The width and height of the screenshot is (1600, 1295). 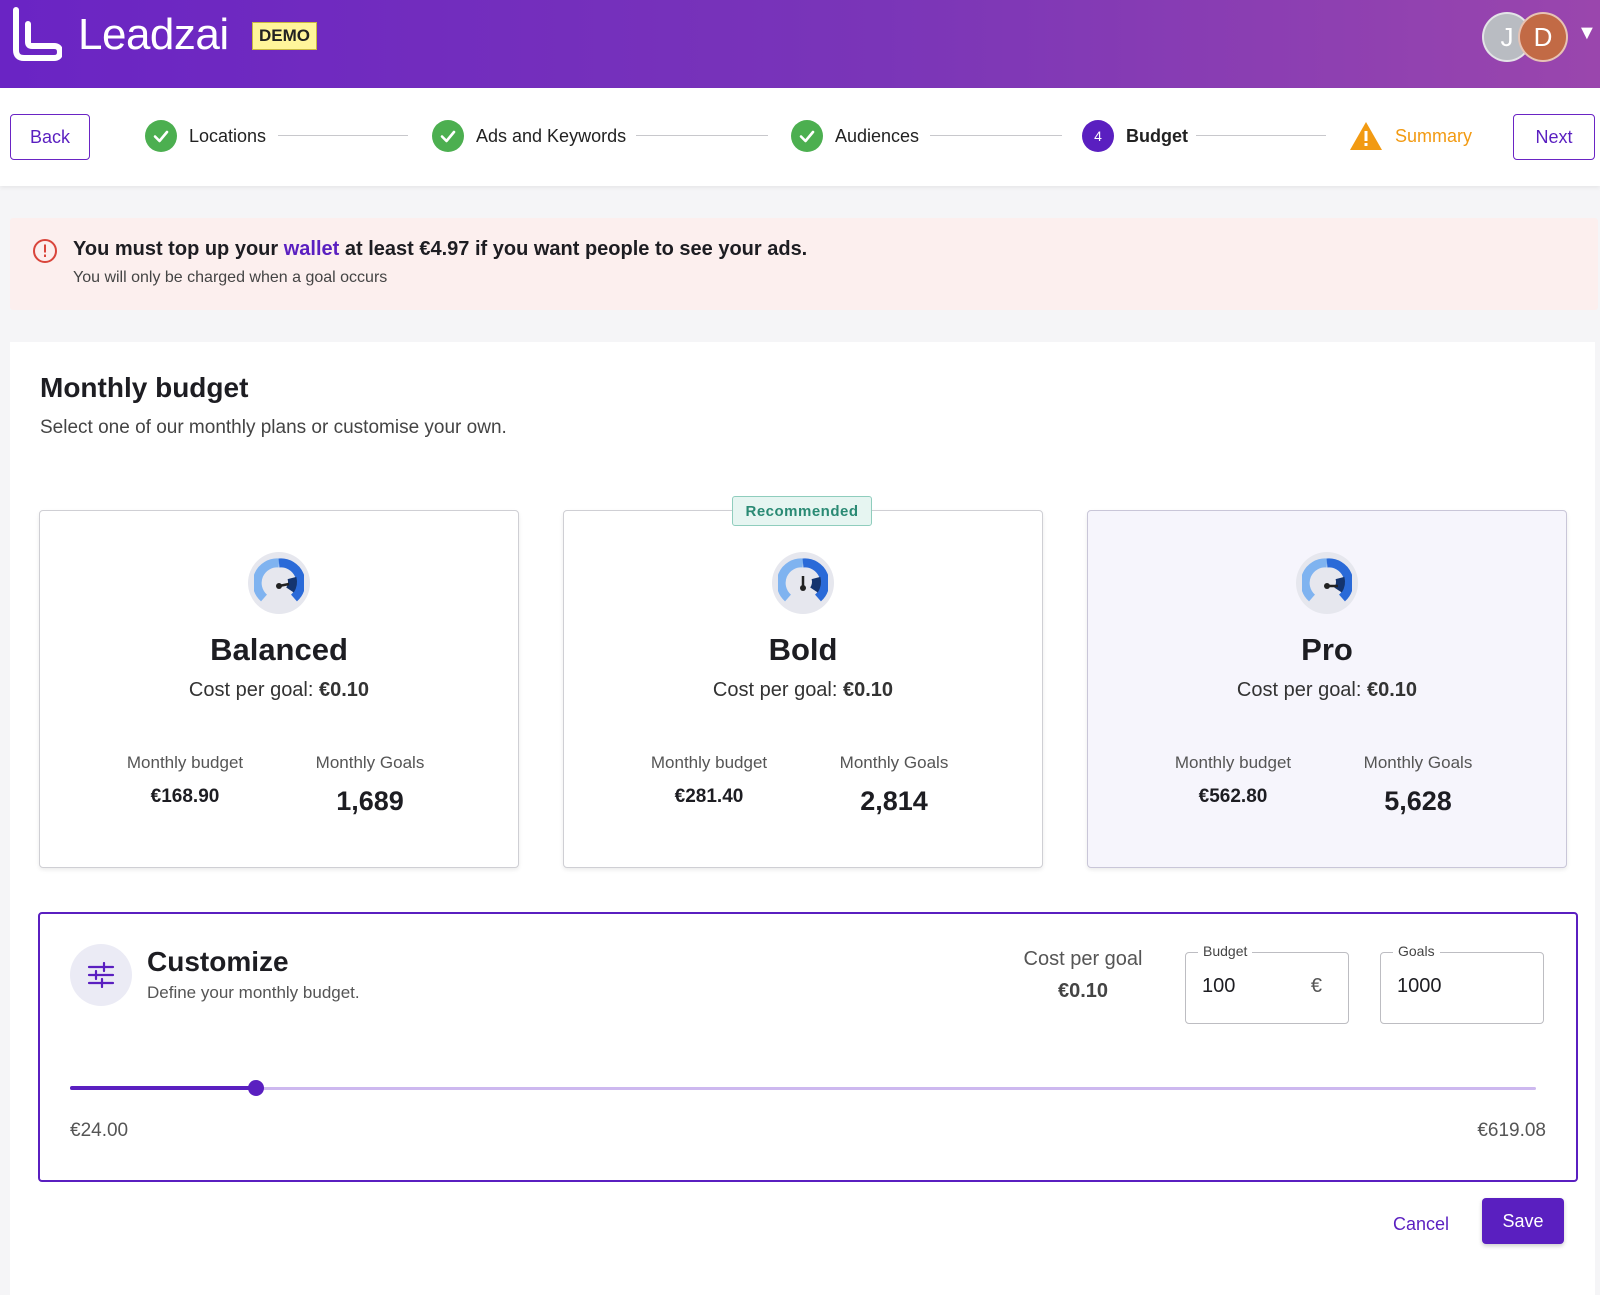 I want to click on step-label: Budget, so click(x=1157, y=135).